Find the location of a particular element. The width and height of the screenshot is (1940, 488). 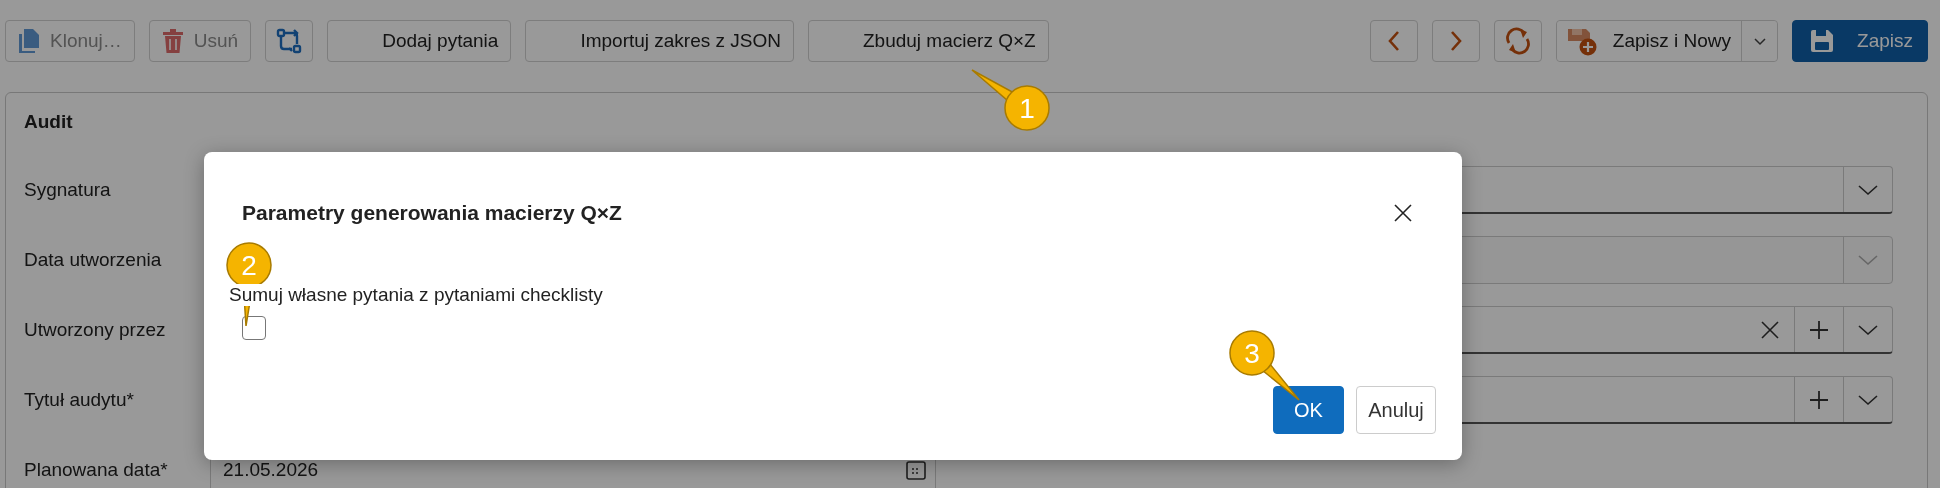

option-label: Sumuj własne pytania z pytaniami checklisty is located at coordinates (416, 295).